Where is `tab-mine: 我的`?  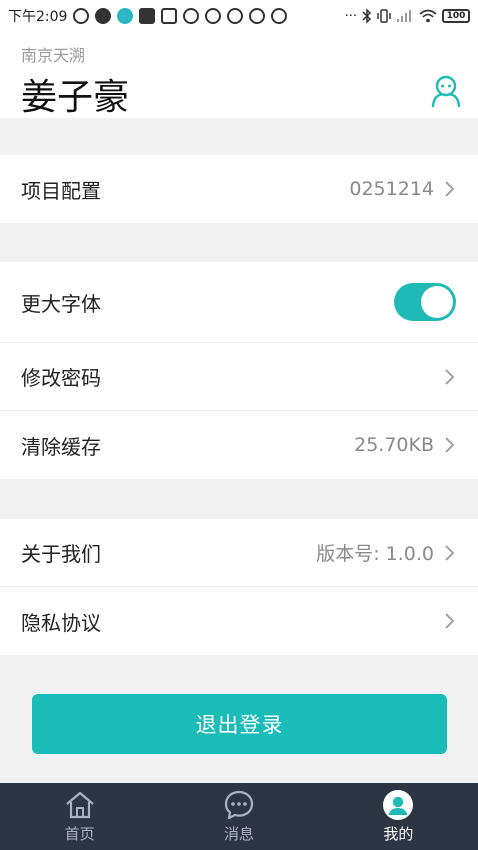 tab-mine: 我的 is located at coordinates (398, 816).